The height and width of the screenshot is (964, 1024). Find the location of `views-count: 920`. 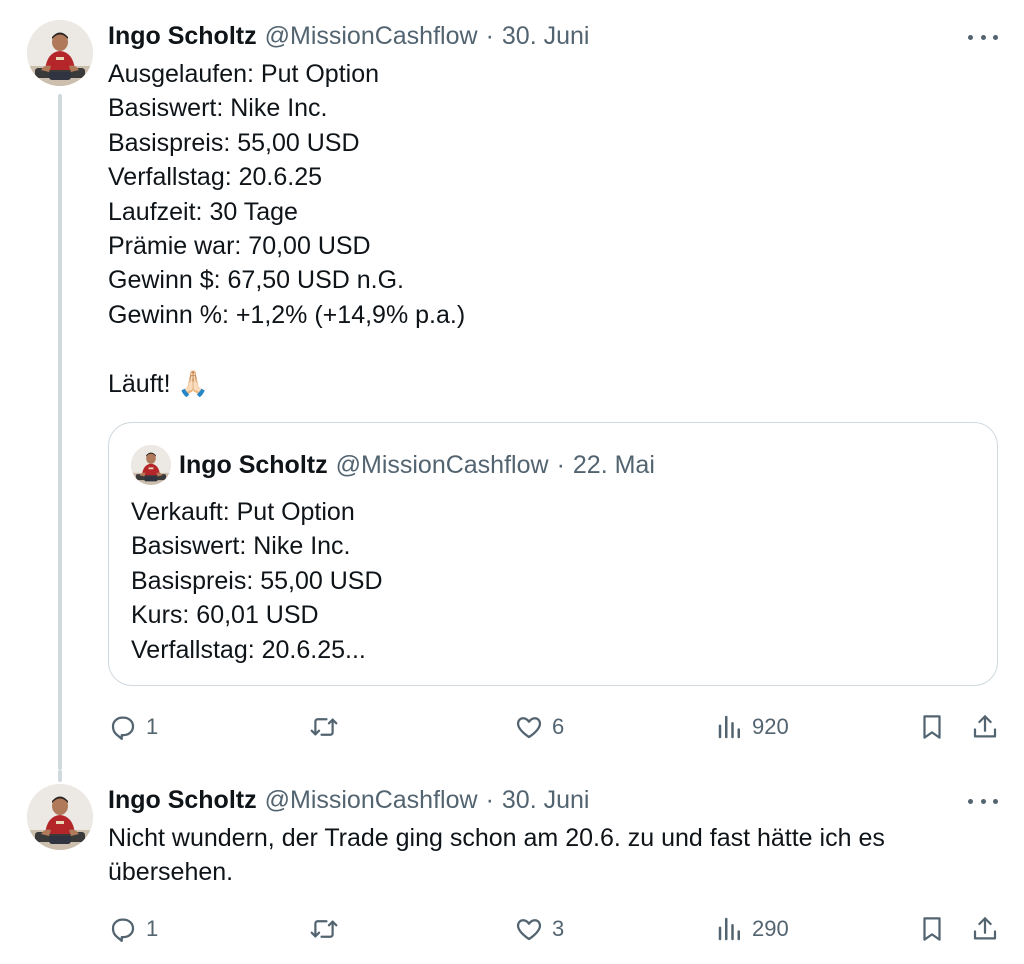

views-count: 920 is located at coordinates (770, 726).